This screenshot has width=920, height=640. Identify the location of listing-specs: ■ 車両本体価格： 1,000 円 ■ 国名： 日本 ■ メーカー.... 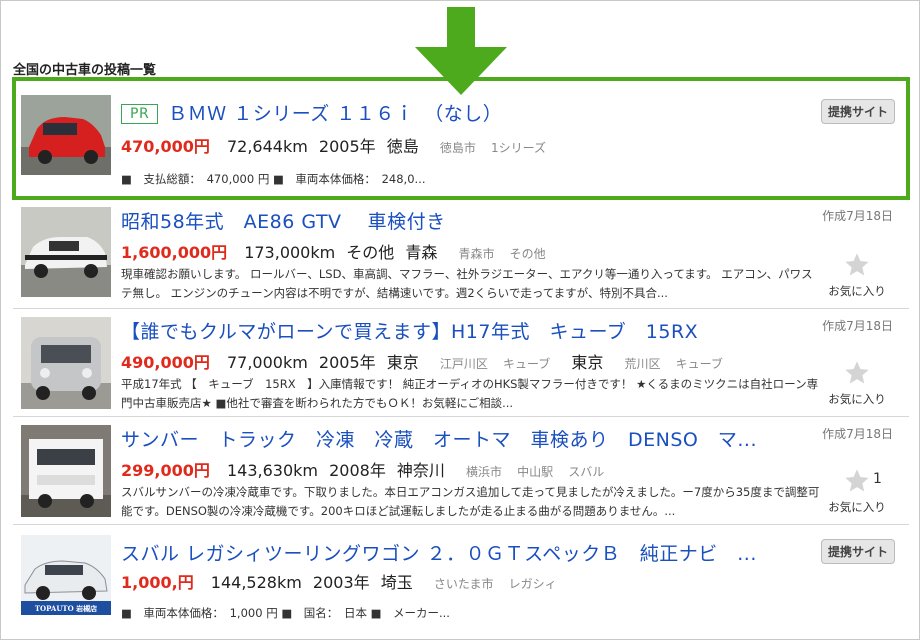
(285, 613).